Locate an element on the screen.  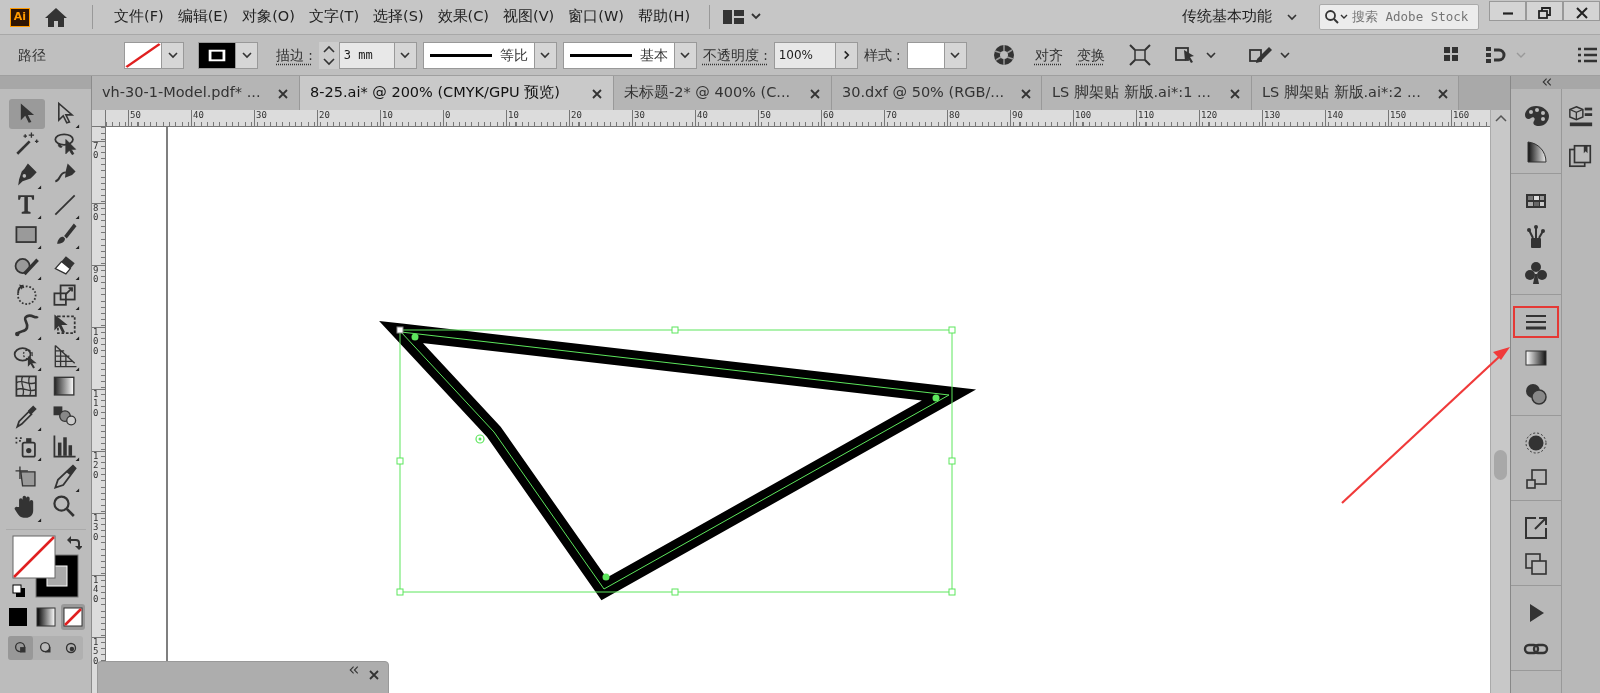
dropdown-value: 基本 is located at coordinates (653, 55).